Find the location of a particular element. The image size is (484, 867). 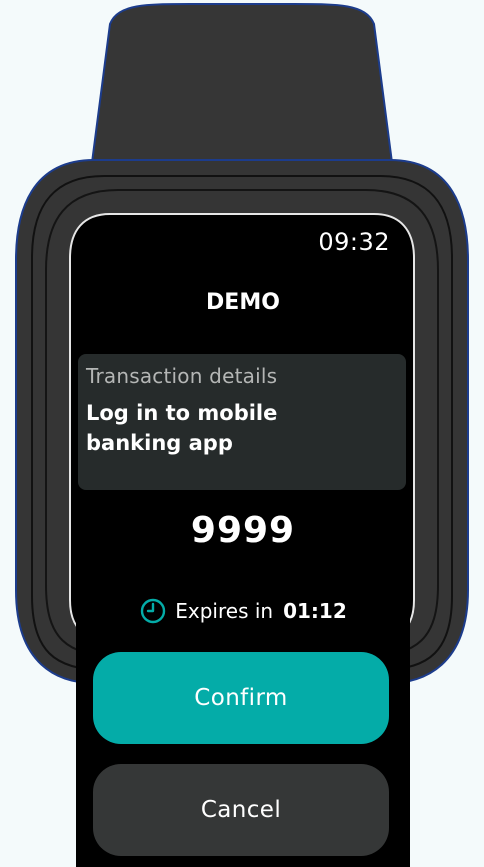

watch-band is located at coordinates (242, 91).